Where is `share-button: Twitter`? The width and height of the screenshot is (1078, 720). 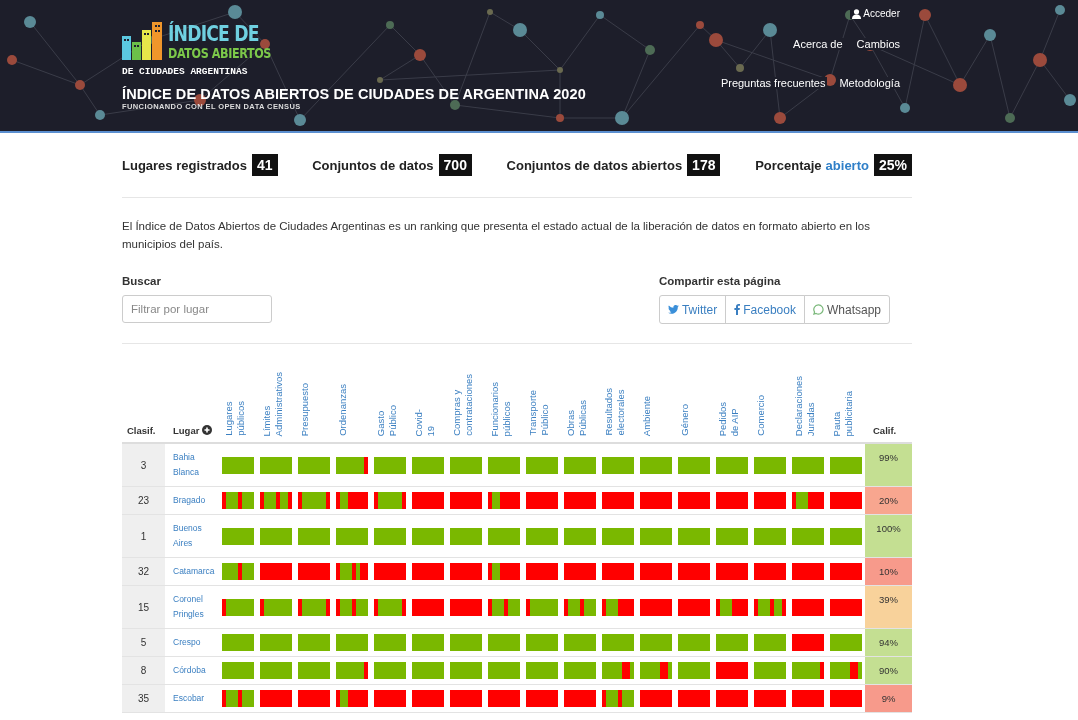
share-button: Twitter is located at coordinates (692, 309).